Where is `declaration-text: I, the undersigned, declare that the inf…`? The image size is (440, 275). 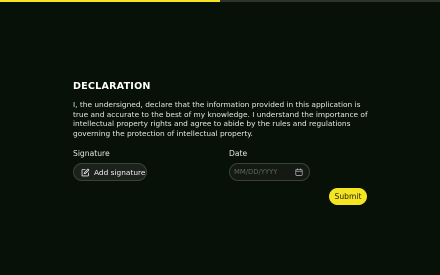
declaration-text: I, the undersigned, declare that the inf… is located at coordinates (220, 119).